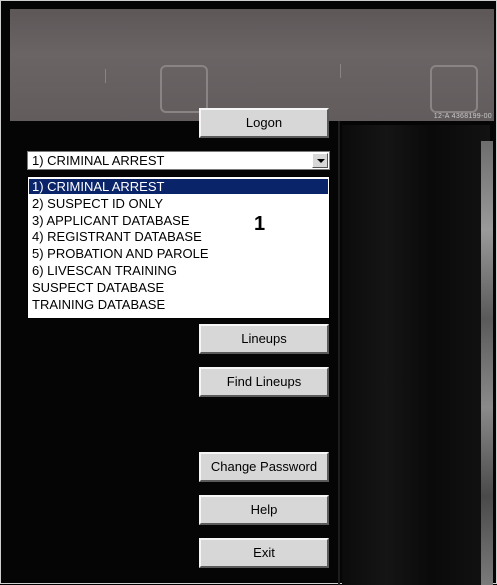  What do you see at coordinates (178, 253) in the screenshot?
I see `option-probation-and-parole: 5) PROBATION AND PAROLE` at bounding box center [178, 253].